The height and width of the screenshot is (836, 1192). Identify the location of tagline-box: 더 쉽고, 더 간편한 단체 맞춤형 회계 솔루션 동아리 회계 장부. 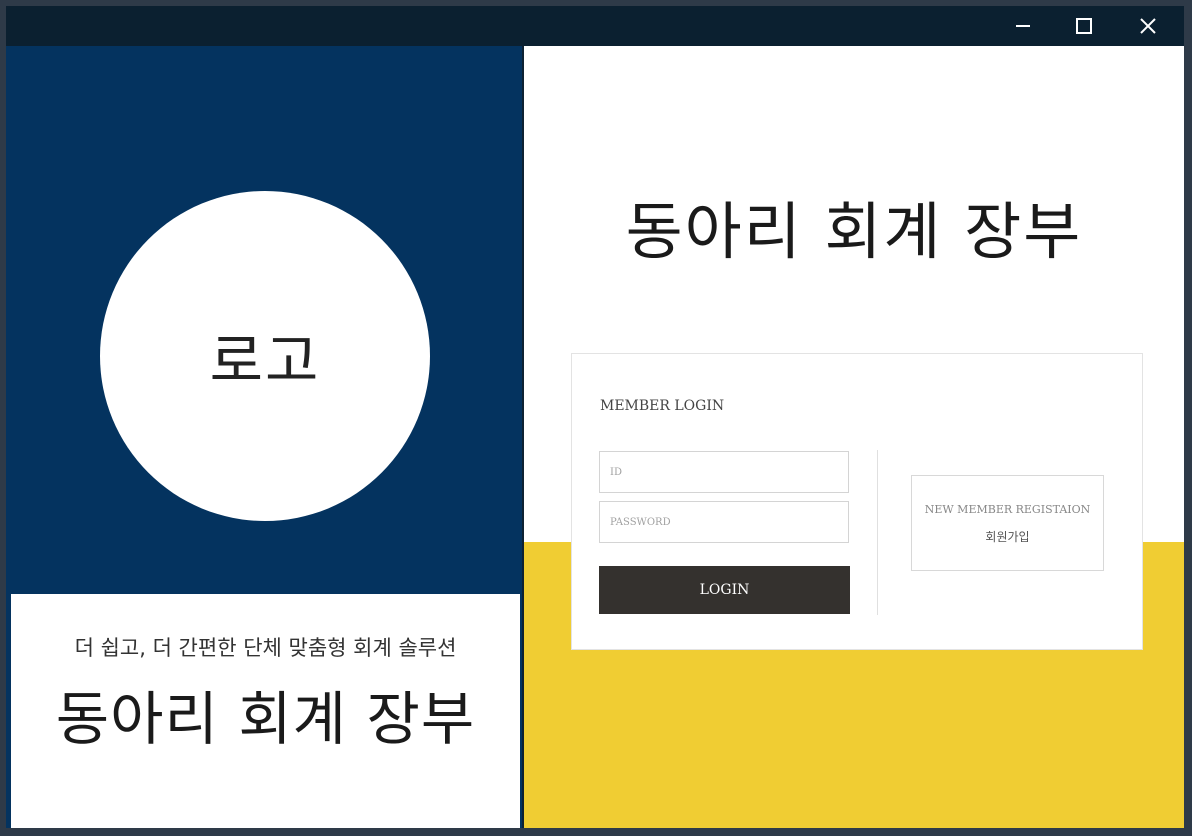
(265, 711).